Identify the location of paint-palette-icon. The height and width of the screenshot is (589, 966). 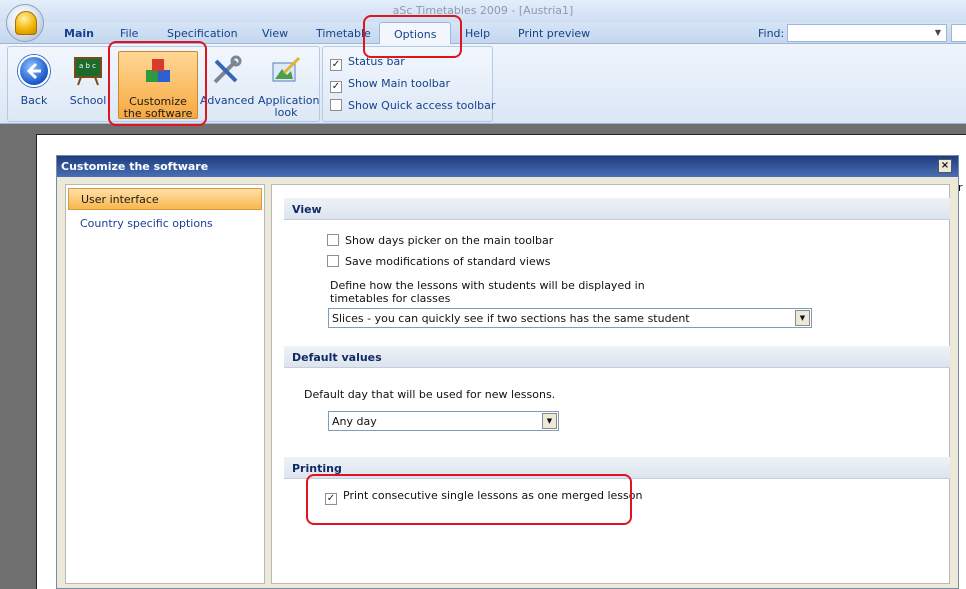
(286, 71).